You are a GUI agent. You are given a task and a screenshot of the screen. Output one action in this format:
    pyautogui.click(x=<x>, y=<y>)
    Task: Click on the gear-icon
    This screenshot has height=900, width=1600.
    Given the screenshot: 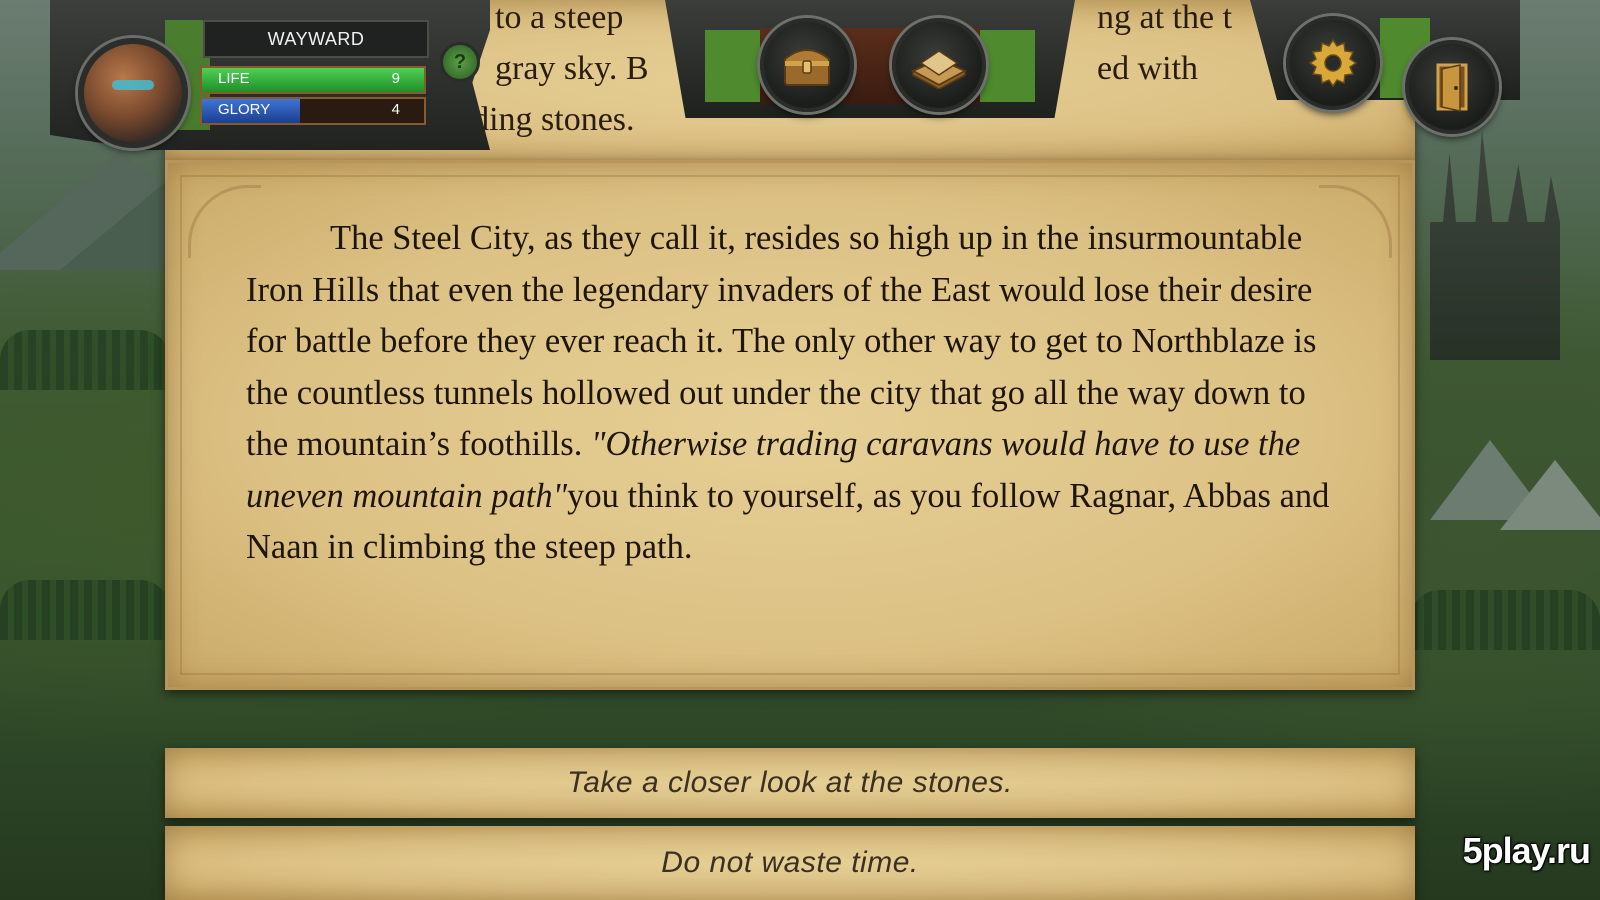 What is the action you would take?
    pyautogui.click(x=1333, y=63)
    